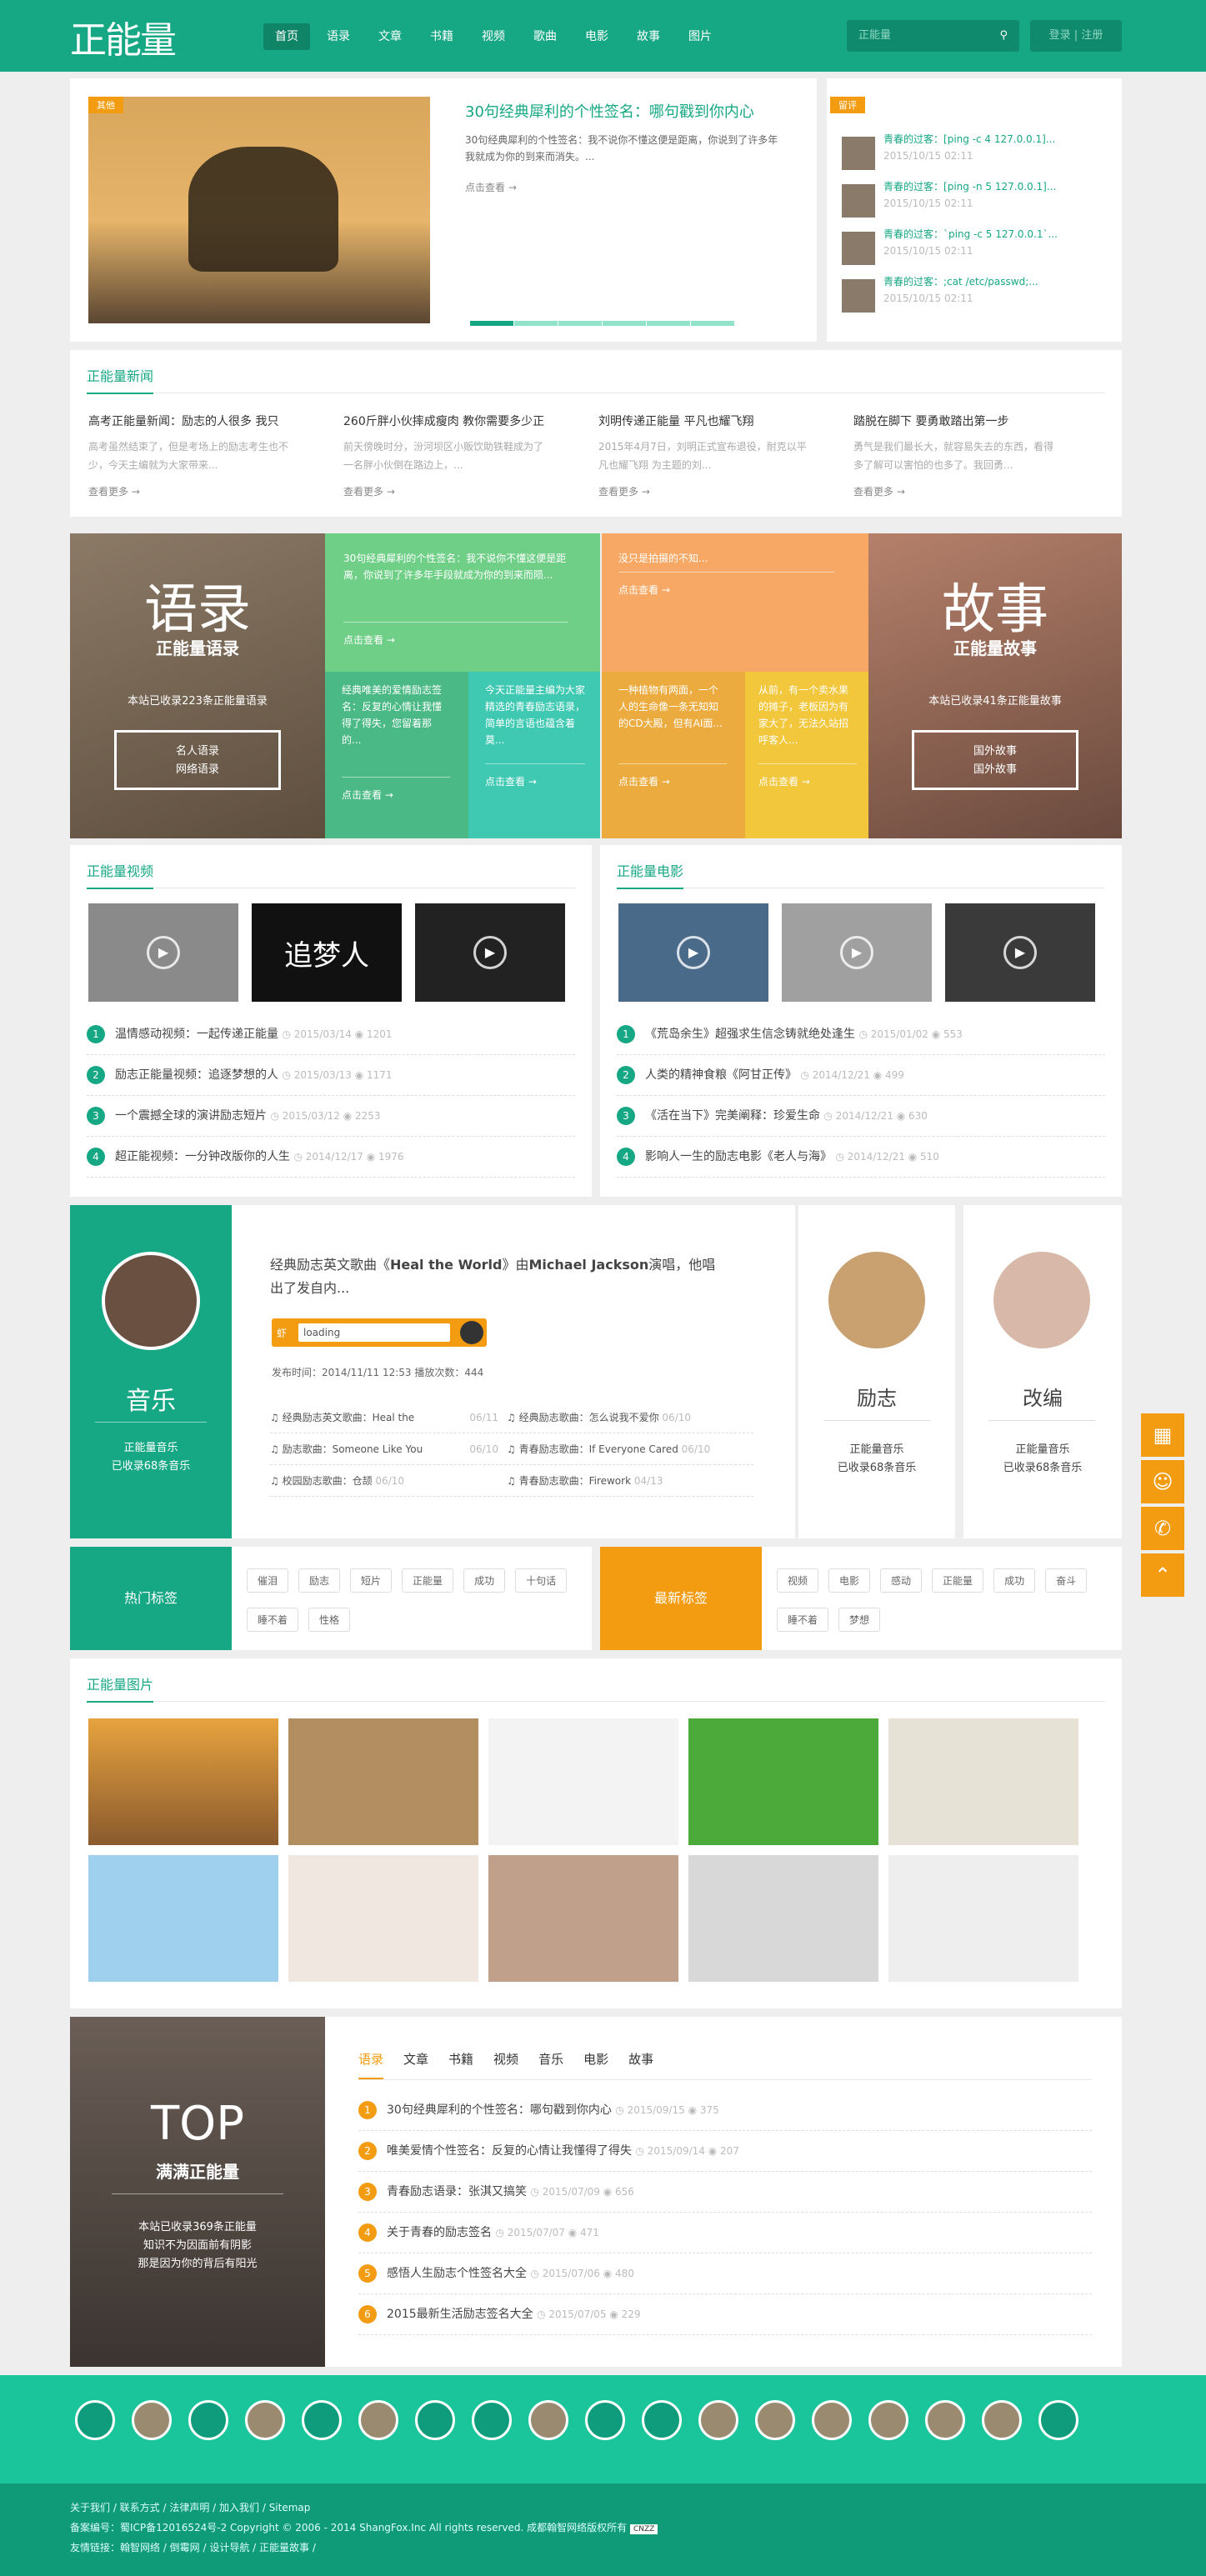 The image size is (1206, 2576). What do you see at coordinates (379, 1332) in the screenshot?
I see `music-player: 虾 loading` at bounding box center [379, 1332].